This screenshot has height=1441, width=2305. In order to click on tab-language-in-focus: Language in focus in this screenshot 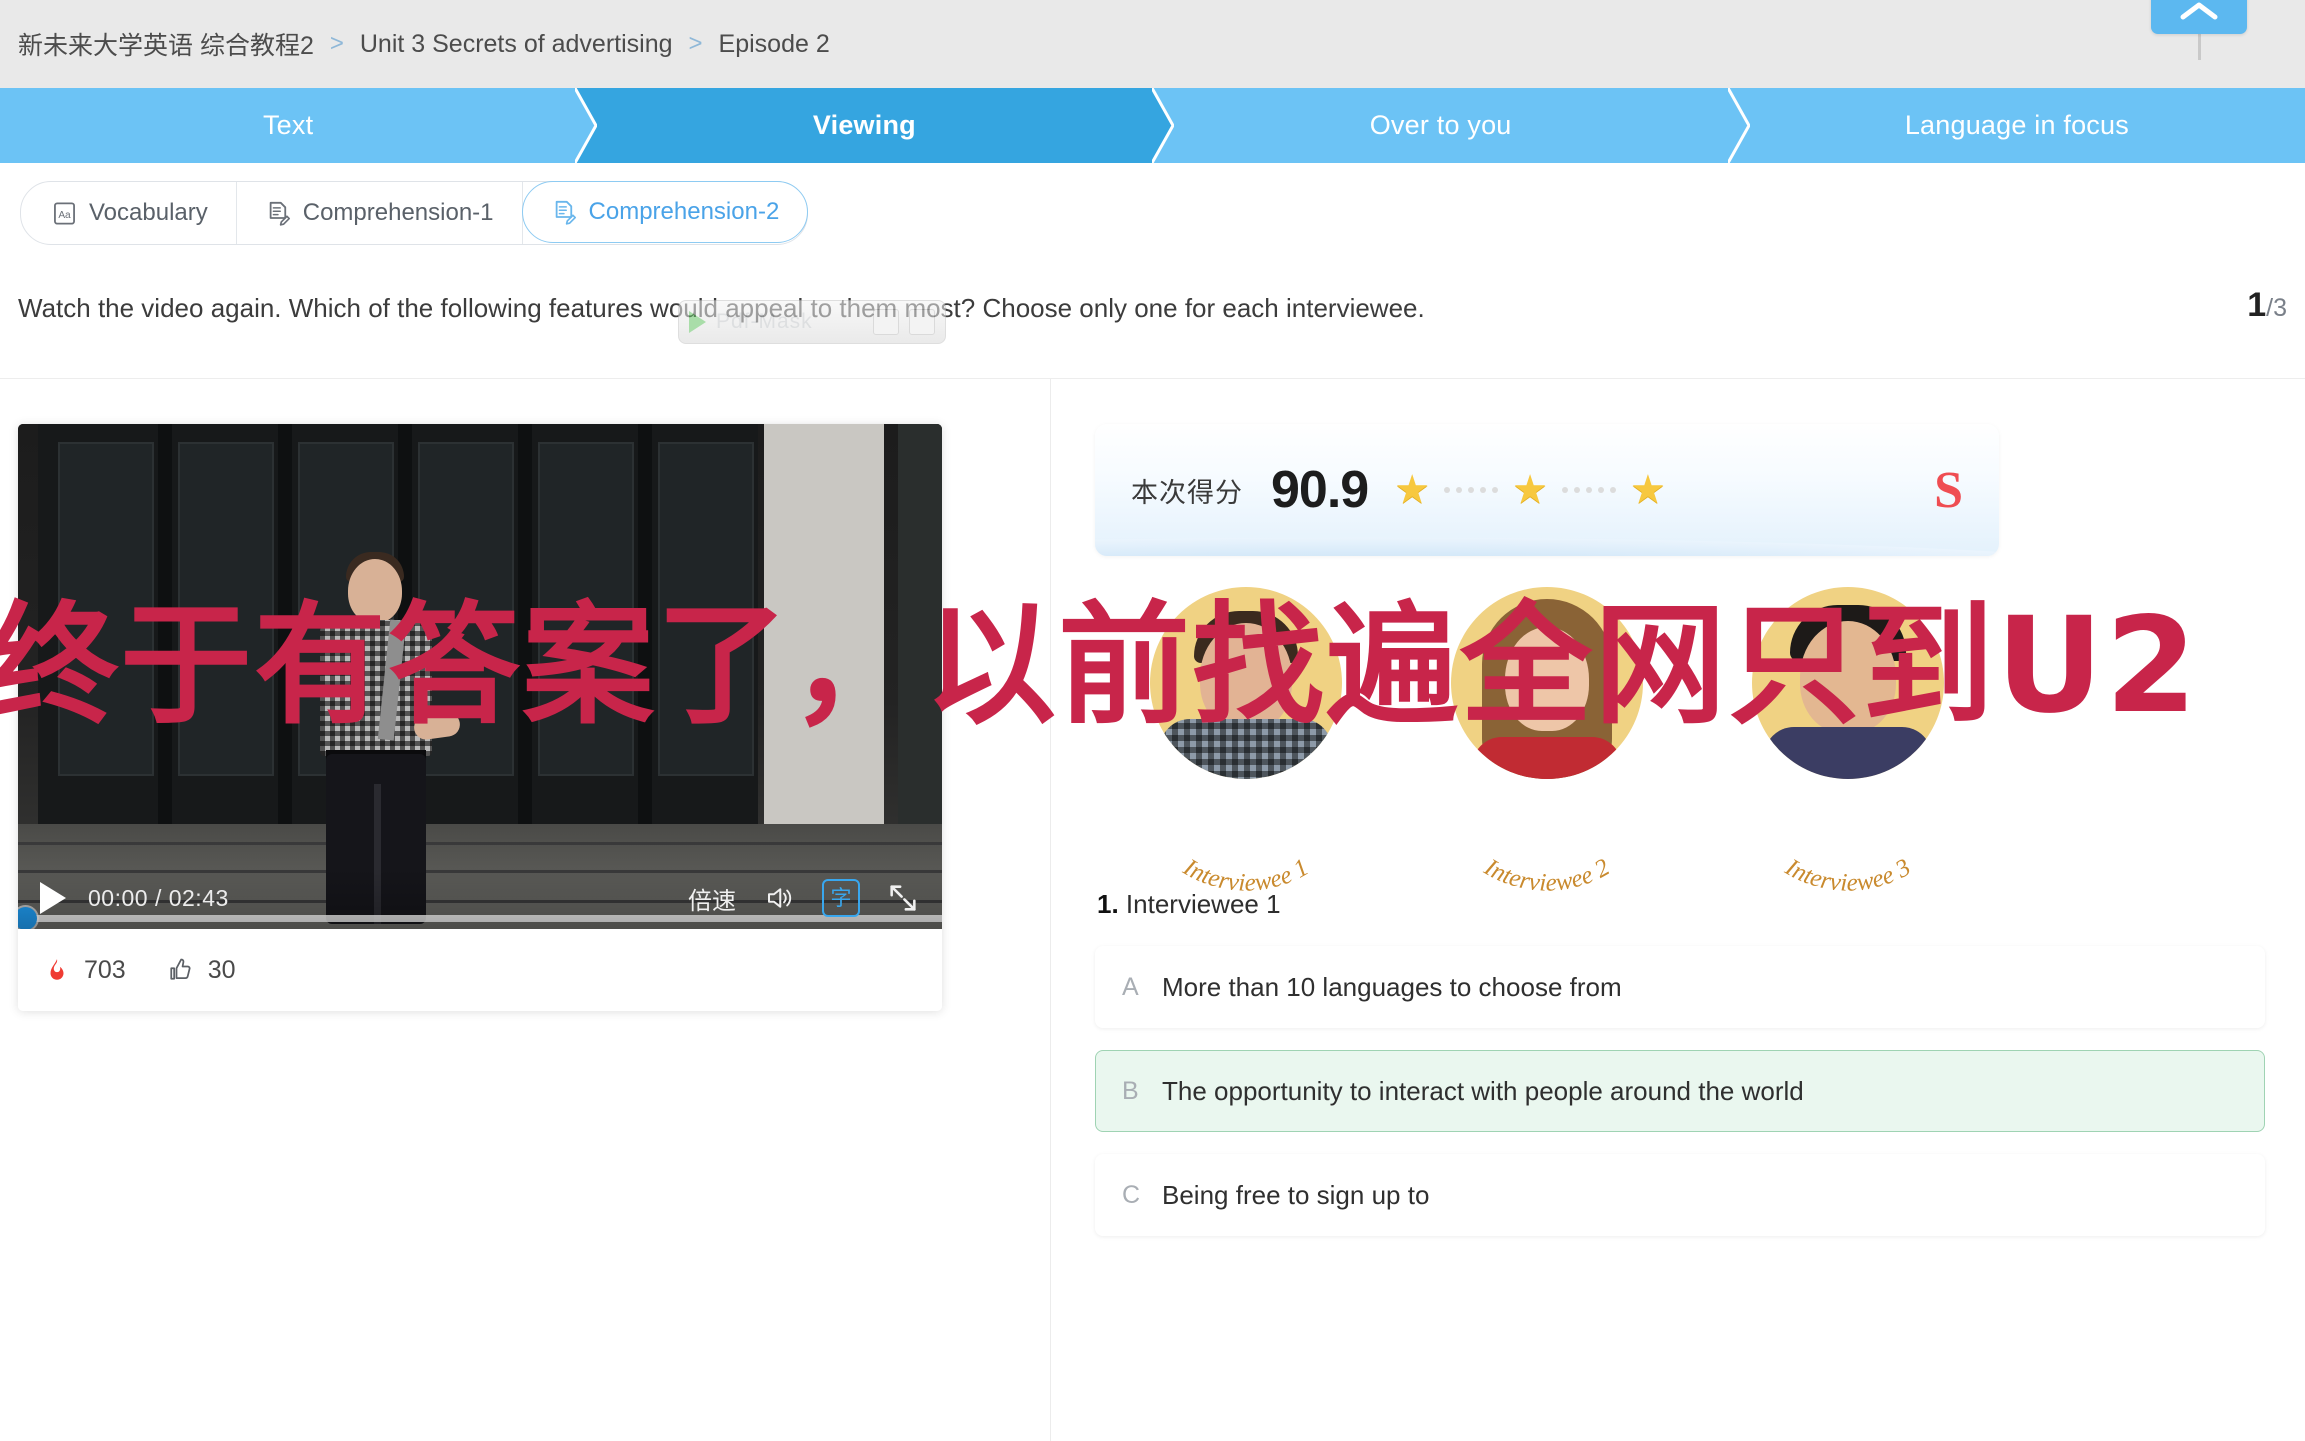, I will do `click(2016, 125)`.